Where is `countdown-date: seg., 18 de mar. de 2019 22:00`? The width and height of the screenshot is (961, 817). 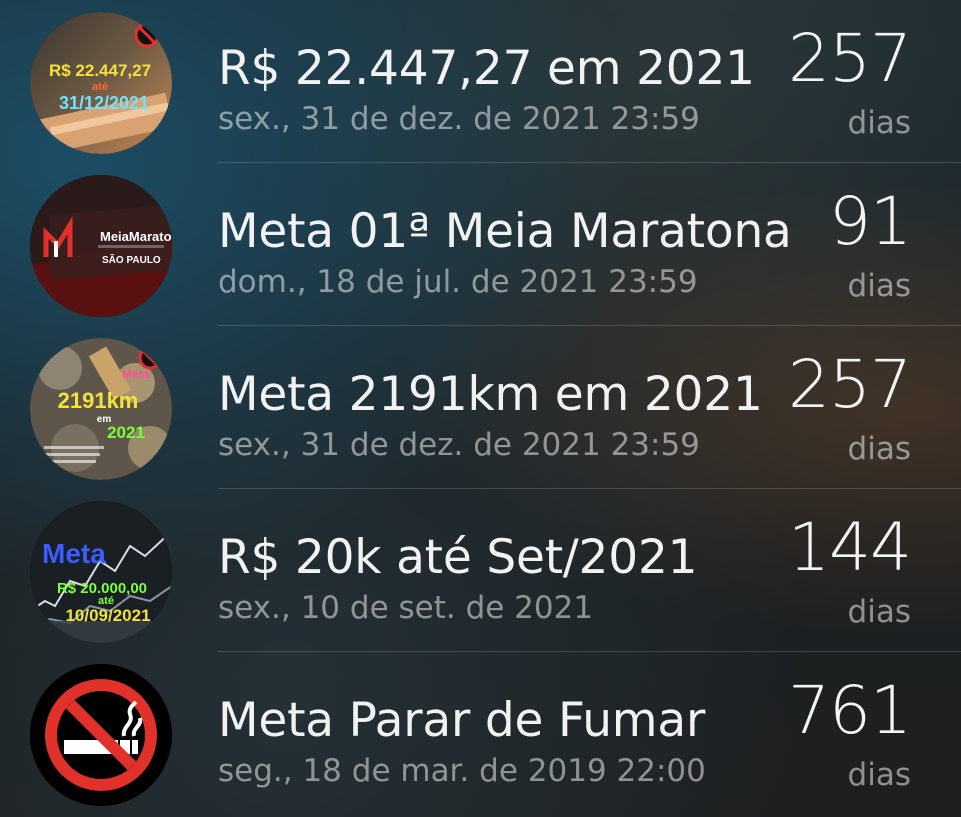 countdown-date: seg., 18 de mar. de 2019 22:00 is located at coordinates (462, 771).